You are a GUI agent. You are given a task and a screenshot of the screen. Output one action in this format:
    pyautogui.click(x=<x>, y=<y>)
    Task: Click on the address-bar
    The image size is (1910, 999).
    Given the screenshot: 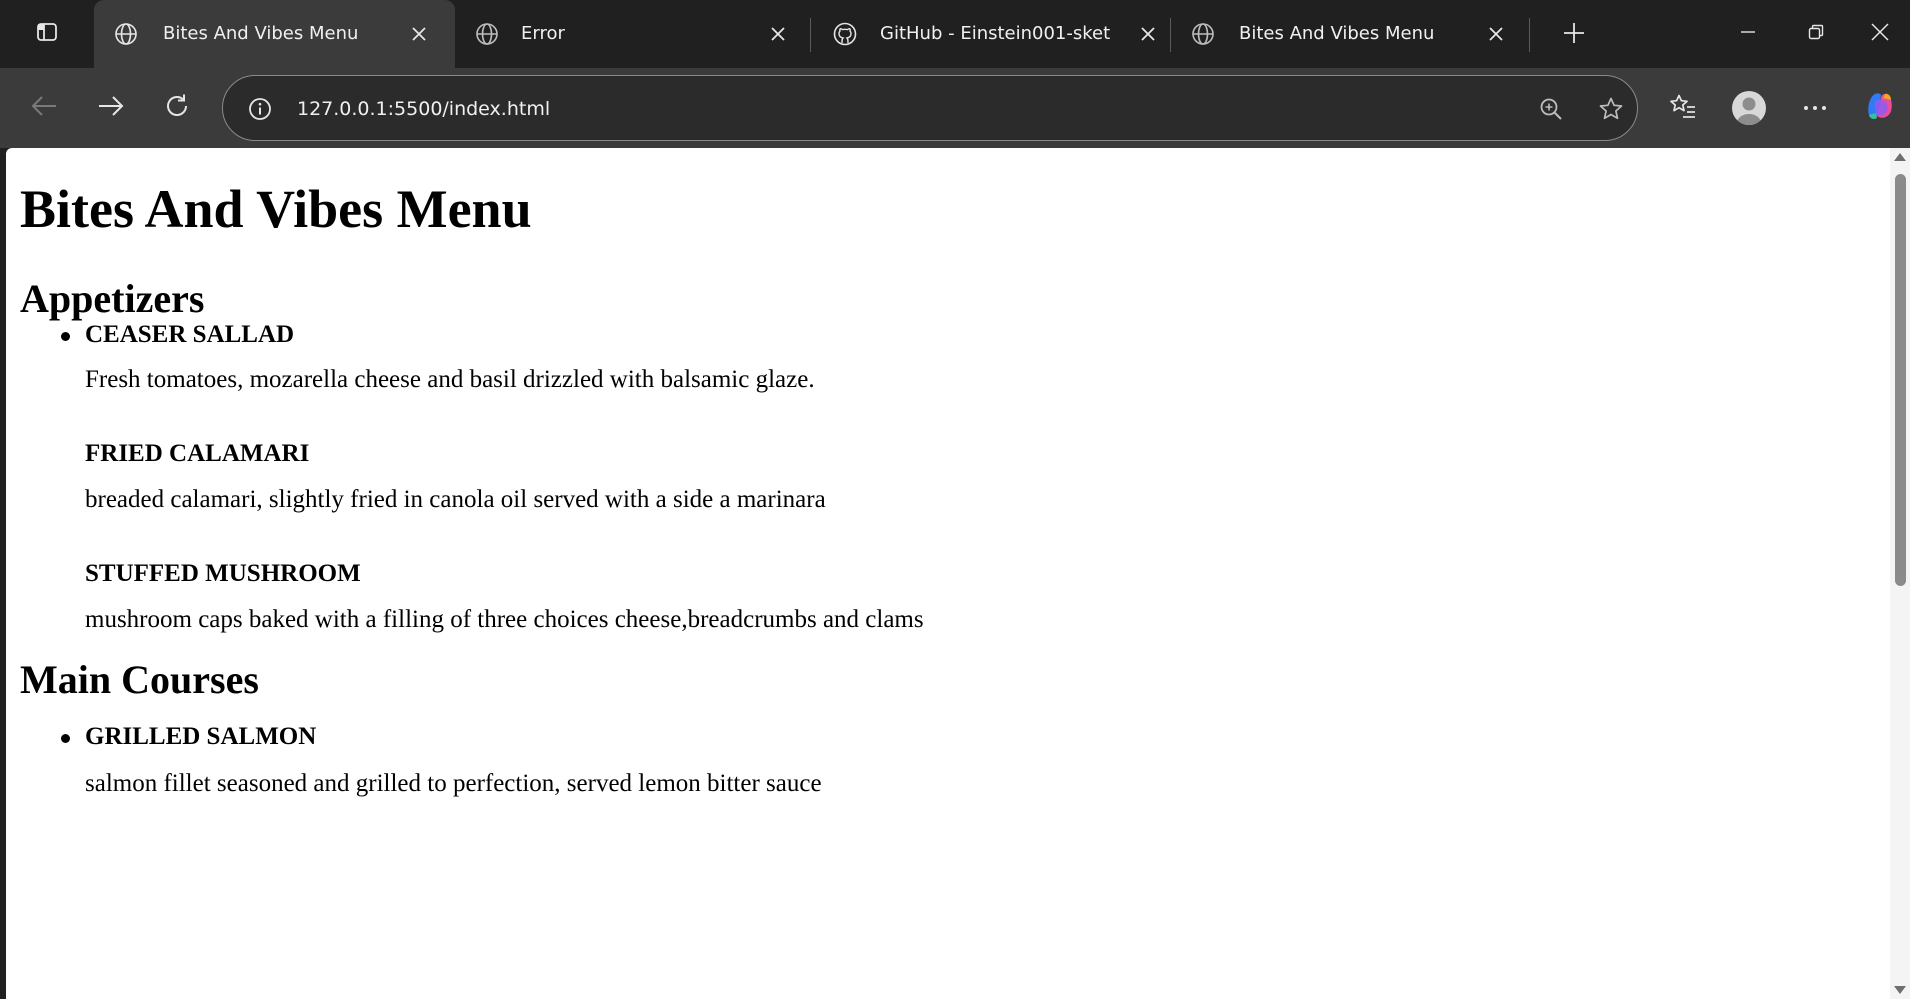 What is the action you would take?
    pyautogui.click(x=930, y=108)
    